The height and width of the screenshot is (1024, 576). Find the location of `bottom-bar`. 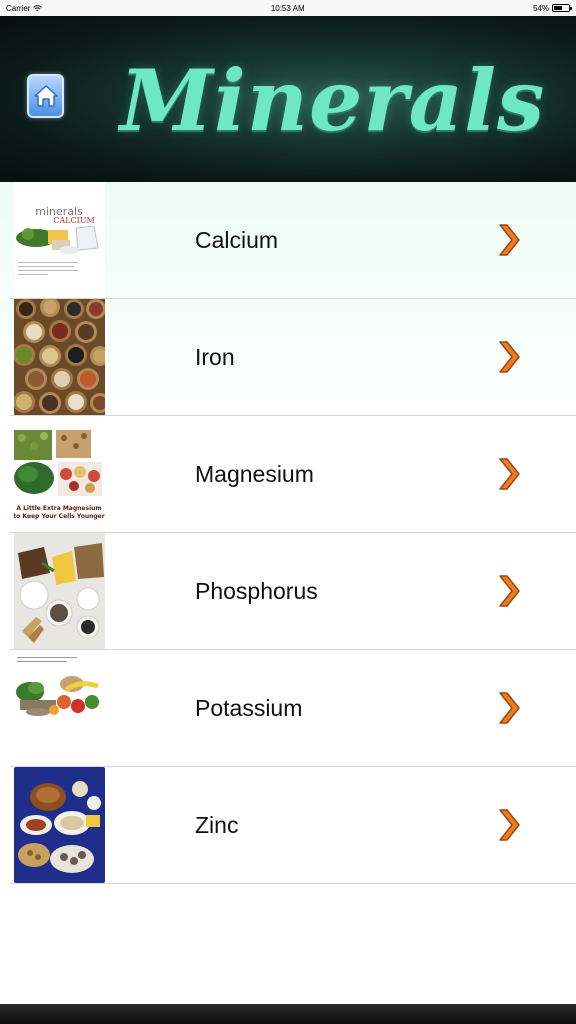

bottom-bar is located at coordinates (288, 1014).